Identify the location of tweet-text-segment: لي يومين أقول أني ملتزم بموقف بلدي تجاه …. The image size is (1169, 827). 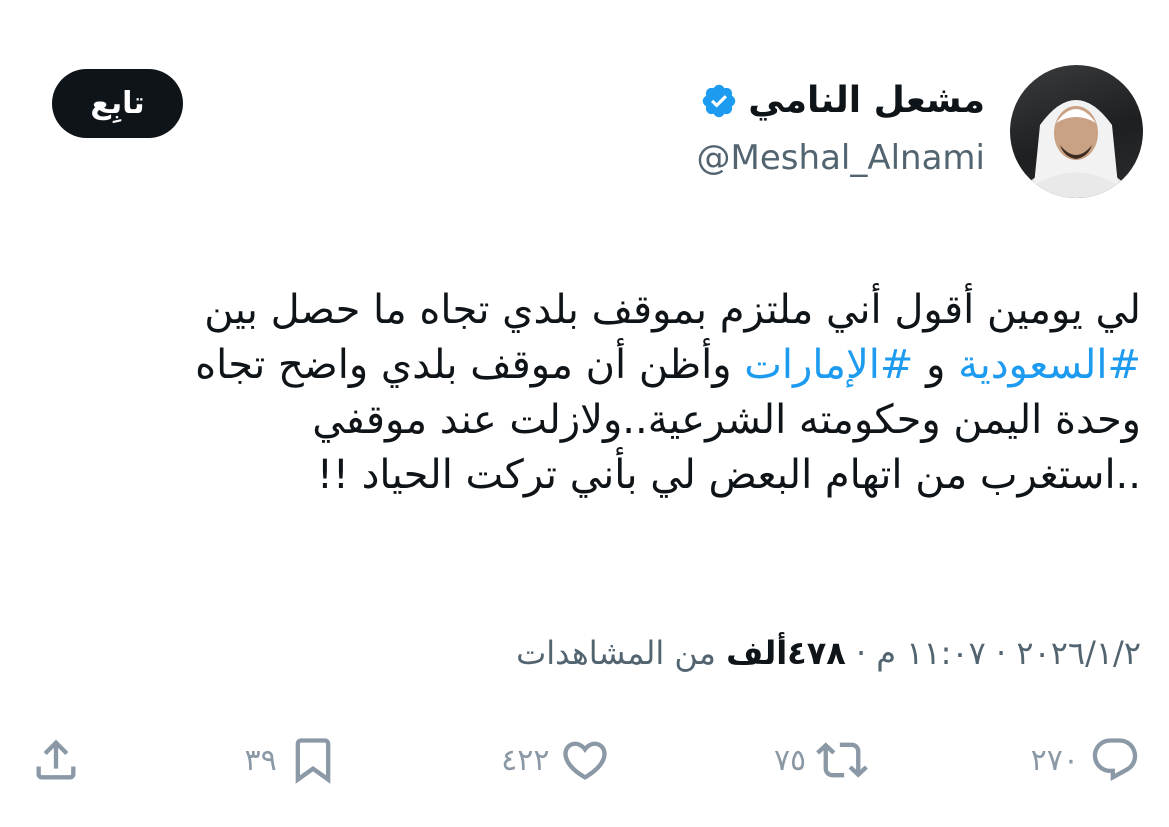
(672, 310).